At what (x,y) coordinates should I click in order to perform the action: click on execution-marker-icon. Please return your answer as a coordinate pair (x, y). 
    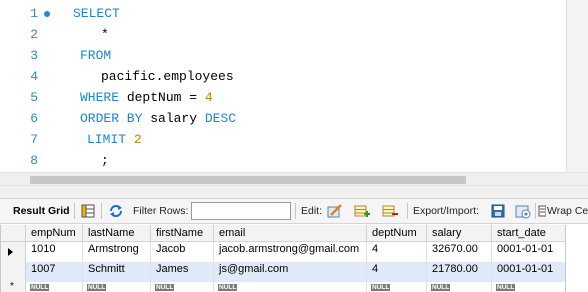
    Looking at the image, I should click on (47, 14).